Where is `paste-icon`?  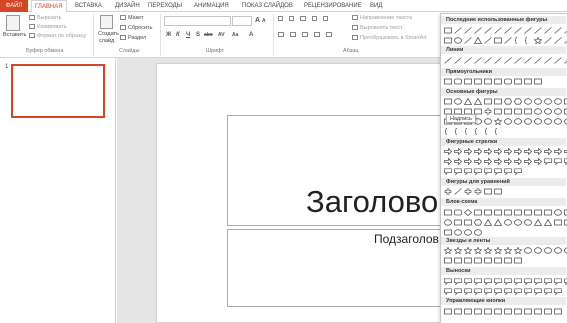
paste-icon is located at coordinates (13, 23).